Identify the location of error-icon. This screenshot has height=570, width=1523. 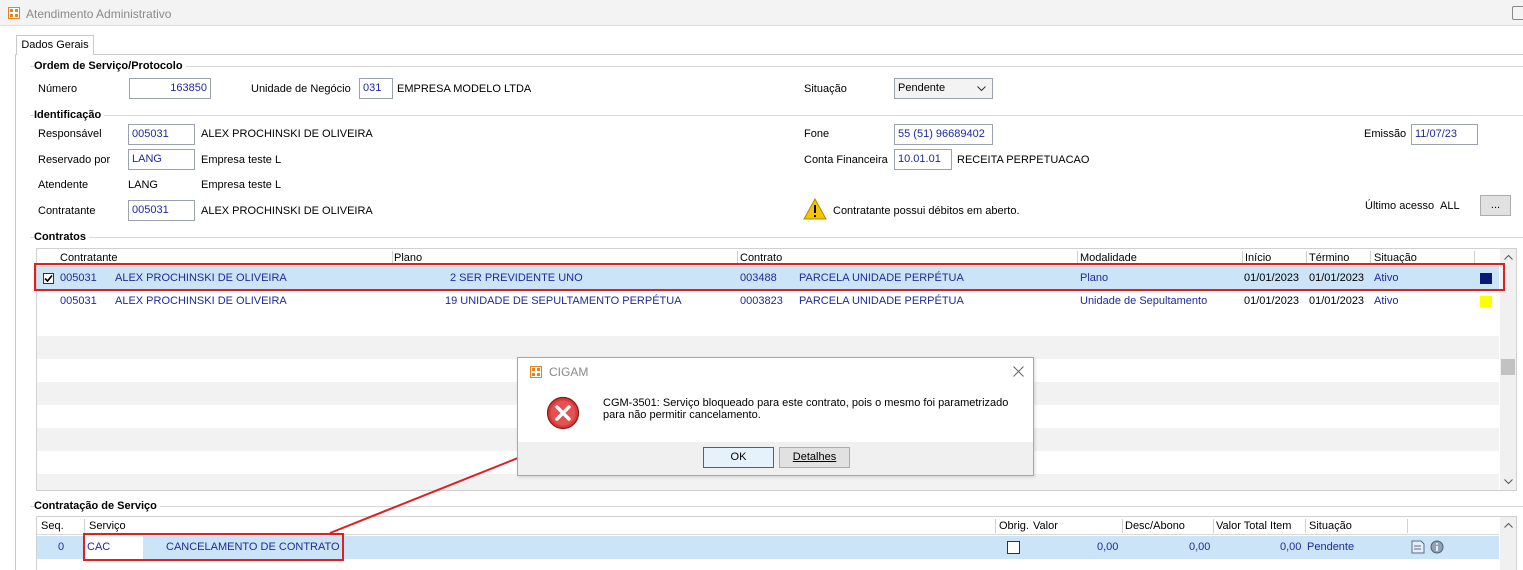
(563, 413).